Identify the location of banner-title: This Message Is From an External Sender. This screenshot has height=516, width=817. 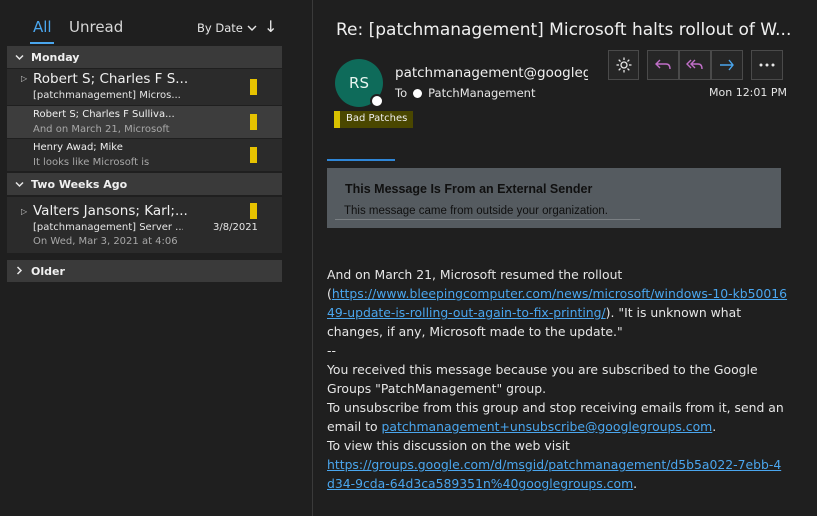
(469, 189).